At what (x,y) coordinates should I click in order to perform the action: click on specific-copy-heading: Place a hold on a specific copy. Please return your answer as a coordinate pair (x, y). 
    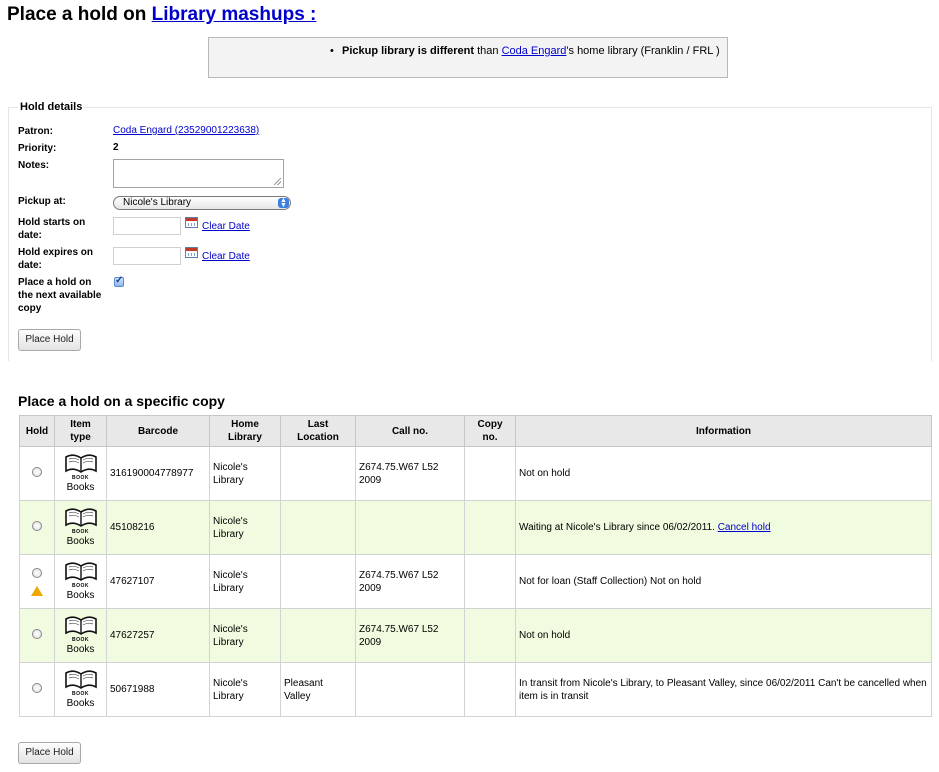
    Looking at the image, I should click on (121, 401).